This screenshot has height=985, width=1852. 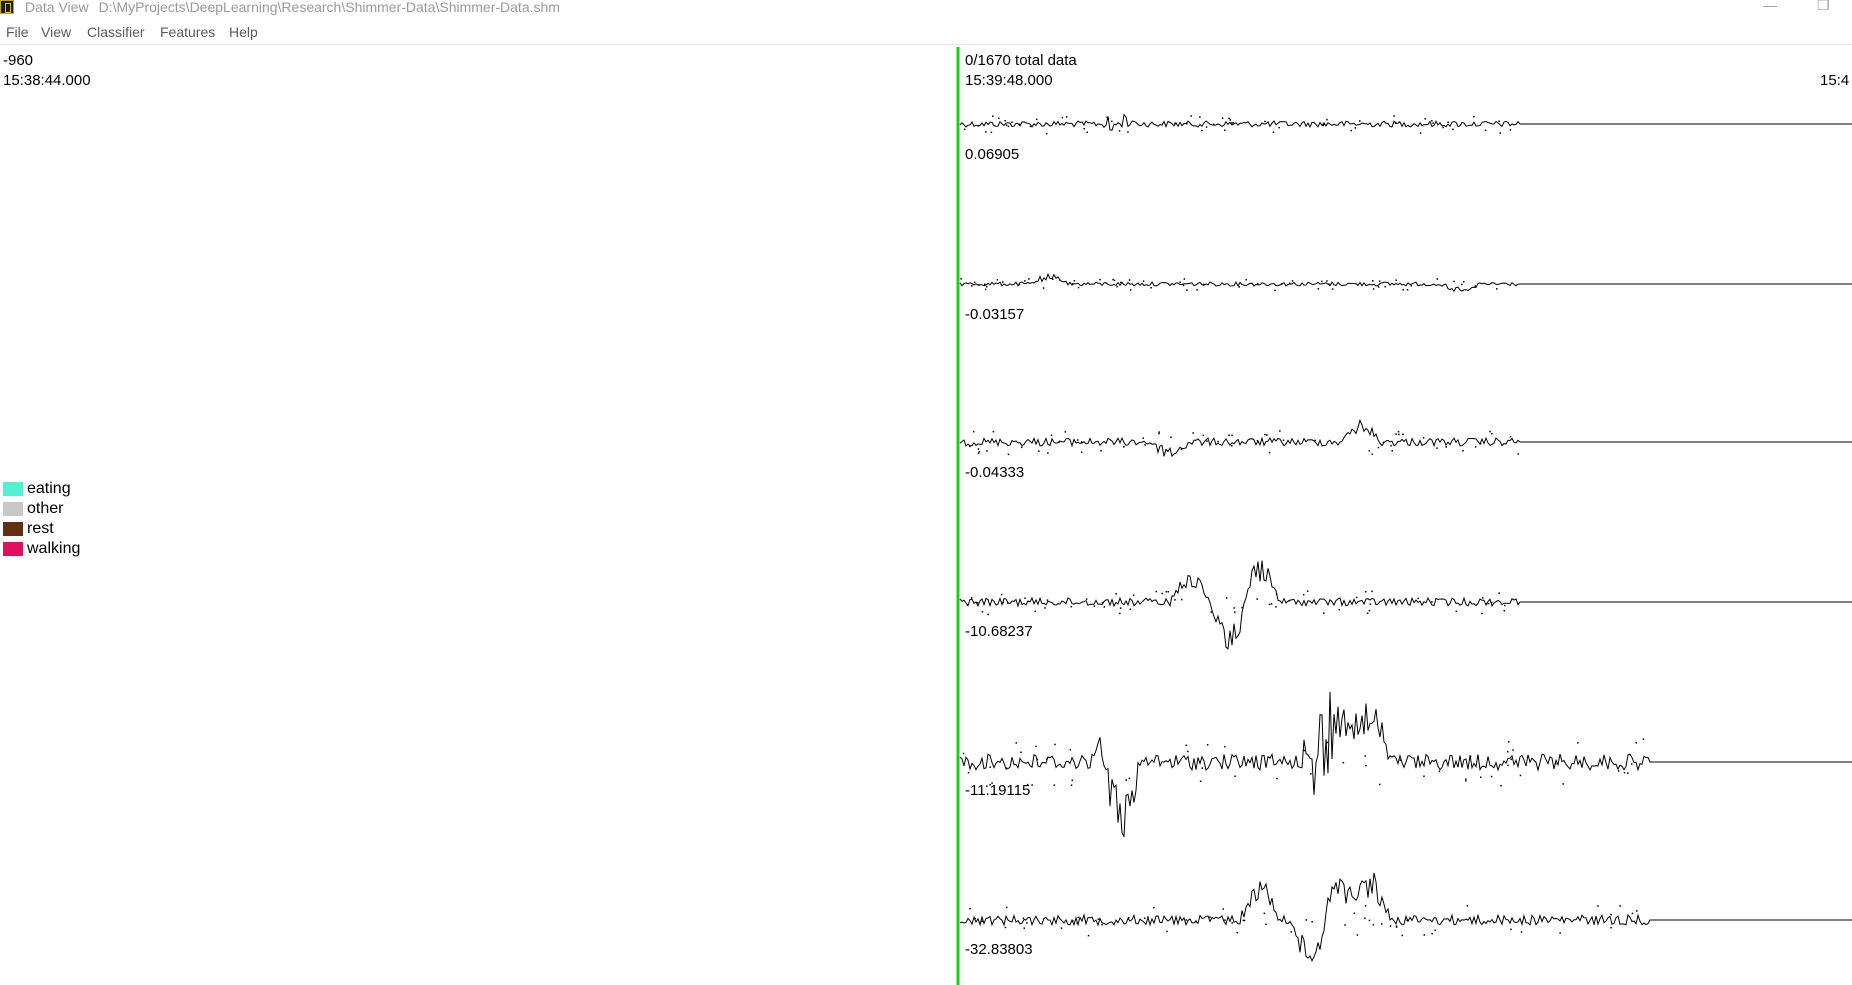 What do you see at coordinates (992, 154) in the screenshot?
I see `channel-1-value: 0.06905` at bounding box center [992, 154].